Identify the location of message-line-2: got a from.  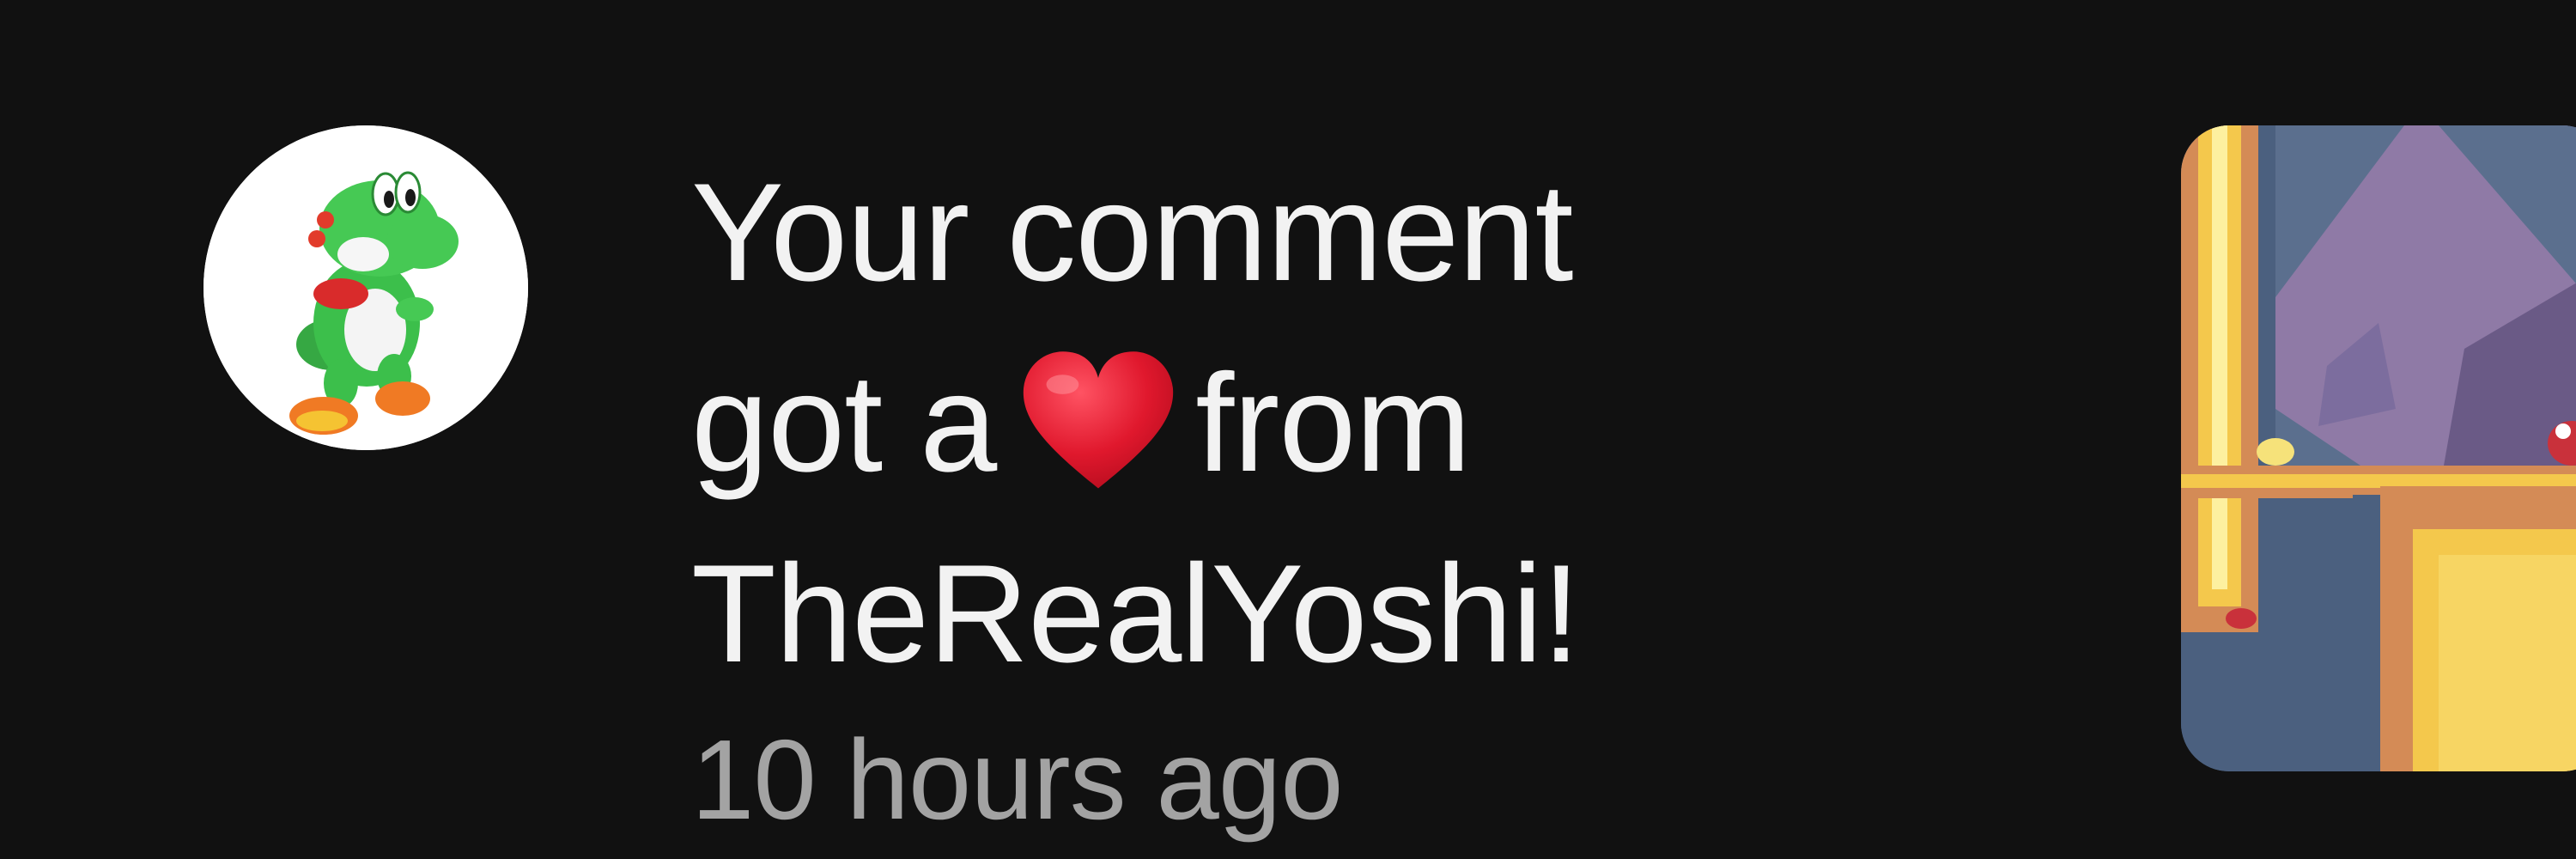
(1249, 423).